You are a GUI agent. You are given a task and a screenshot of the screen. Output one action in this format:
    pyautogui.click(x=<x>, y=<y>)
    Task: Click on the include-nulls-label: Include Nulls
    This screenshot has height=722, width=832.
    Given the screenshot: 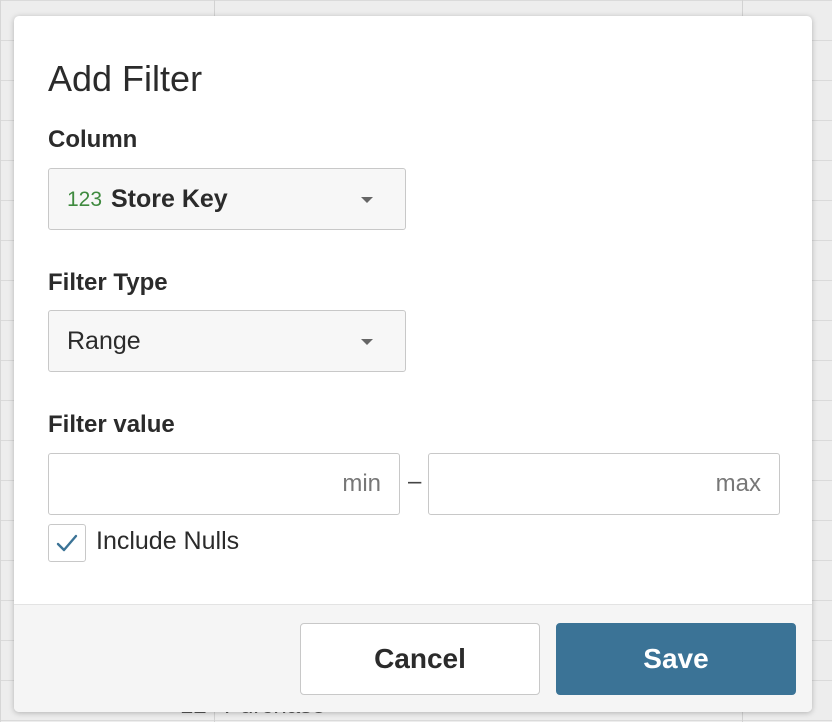 What is the action you would take?
    pyautogui.click(x=167, y=541)
    